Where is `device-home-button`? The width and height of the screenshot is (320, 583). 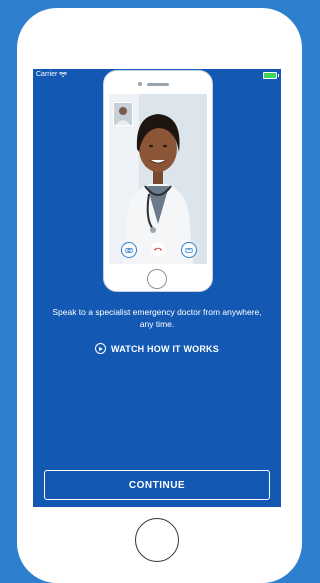 device-home-button is located at coordinates (157, 540).